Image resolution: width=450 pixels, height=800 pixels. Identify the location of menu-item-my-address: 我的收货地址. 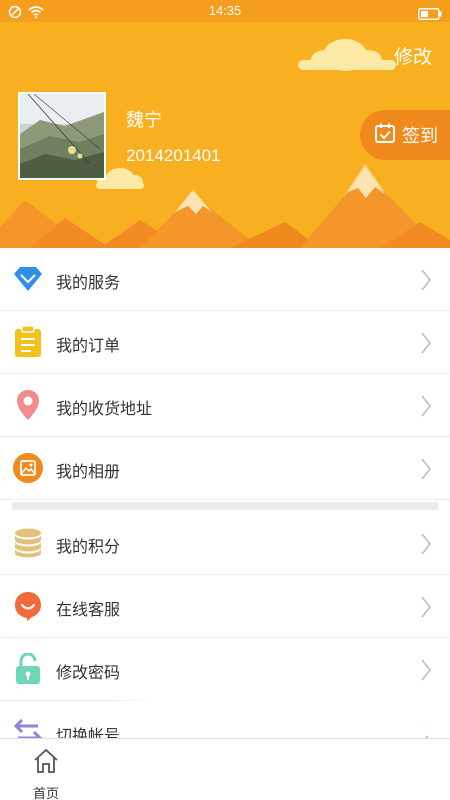
(225, 405).